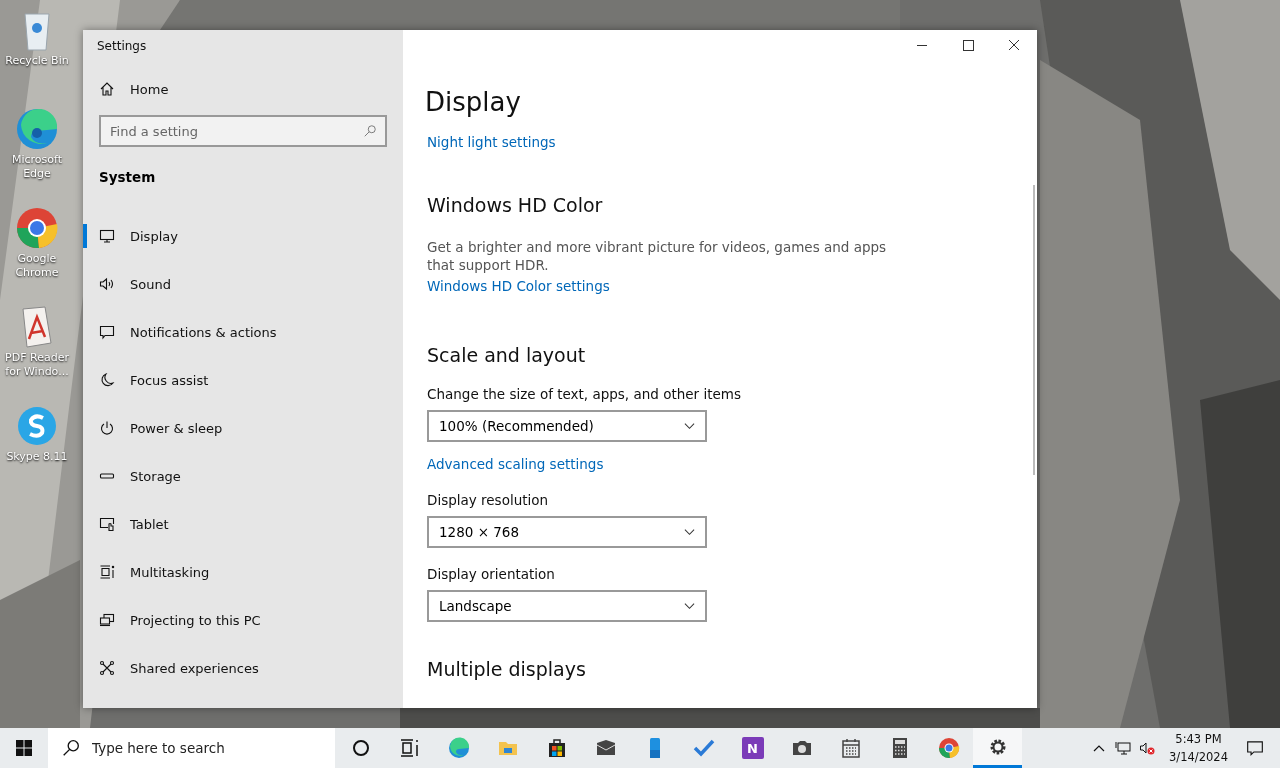  I want to click on moon-icon, so click(107, 380).